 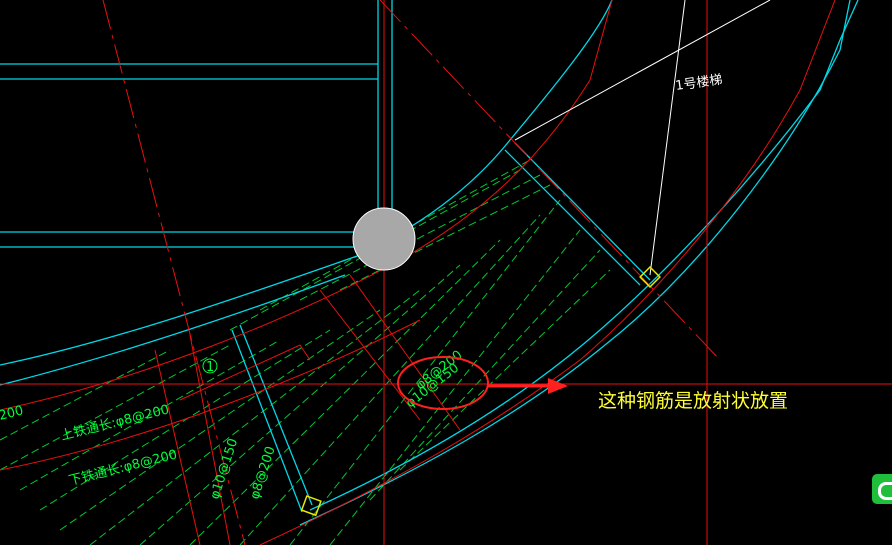 What do you see at coordinates (122, 467) in the screenshot?
I see `bottom-bar-label: 下铁通长:φ8@200` at bounding box center [122, 467].